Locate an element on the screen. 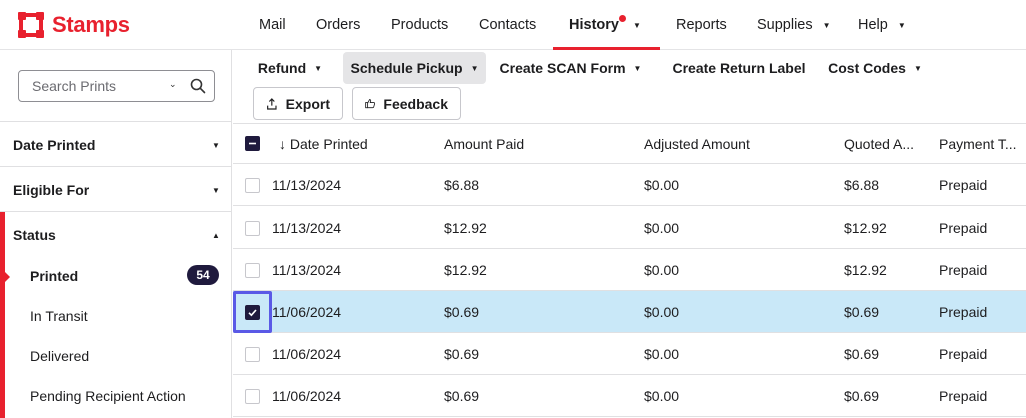  create-scan-form-button: Create SCAN Form ▼ is located at coordinates (570, 68).